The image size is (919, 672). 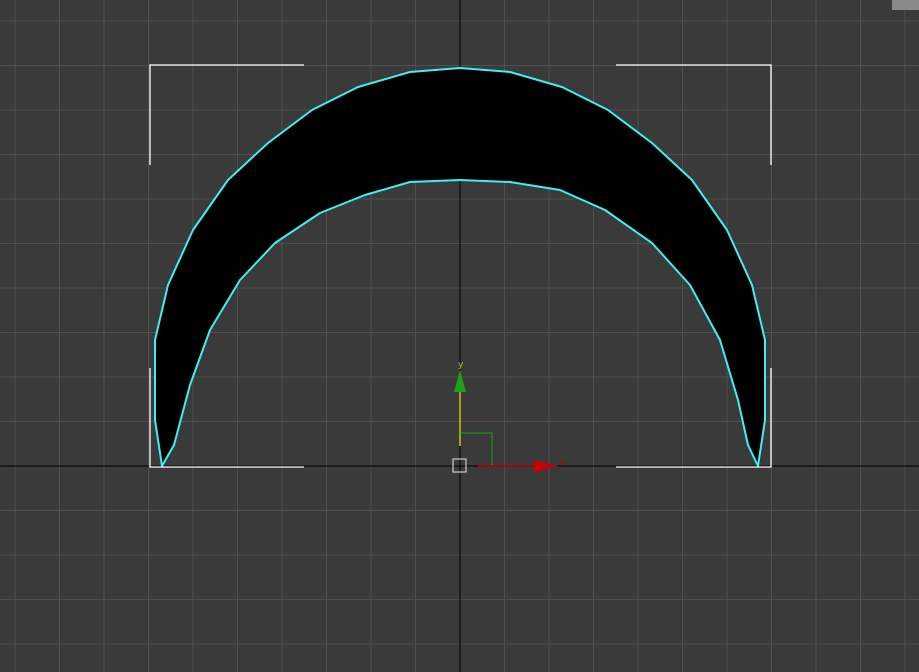 What do you see at coordinates (563, 463) in the screenshot?
I see `gizmo-x-label: x` at bounding box center [563, 463].